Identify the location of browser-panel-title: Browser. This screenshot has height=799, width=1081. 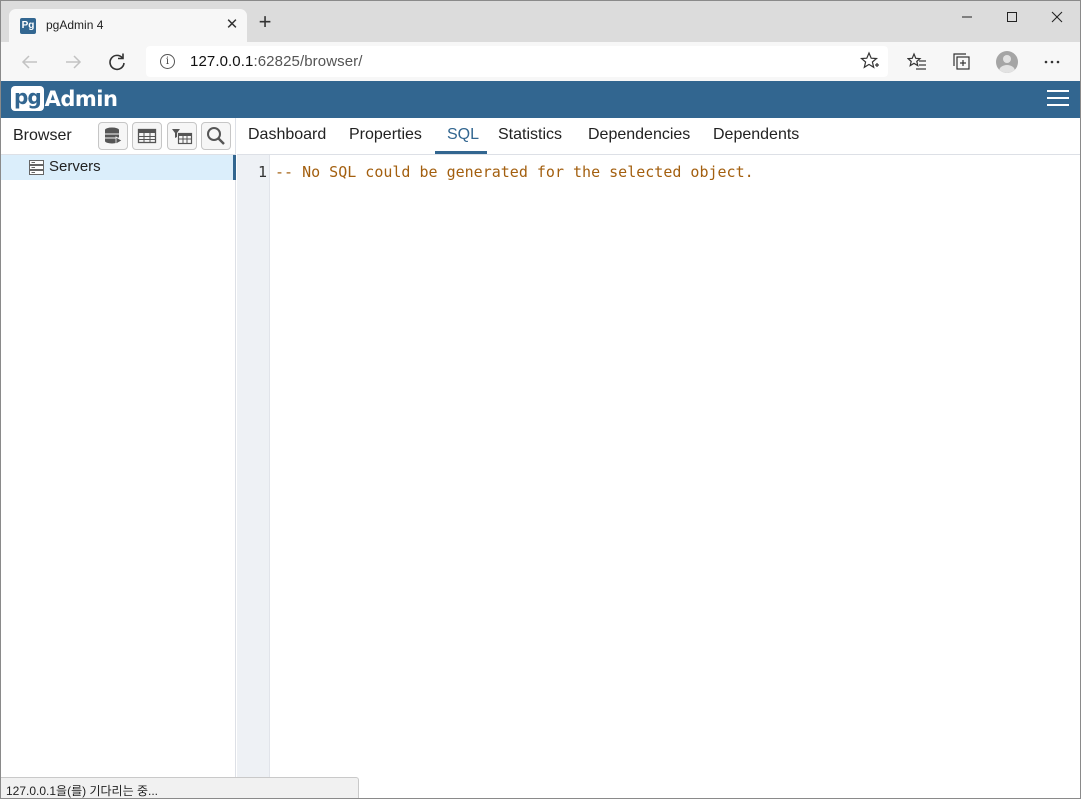
(42, 135).